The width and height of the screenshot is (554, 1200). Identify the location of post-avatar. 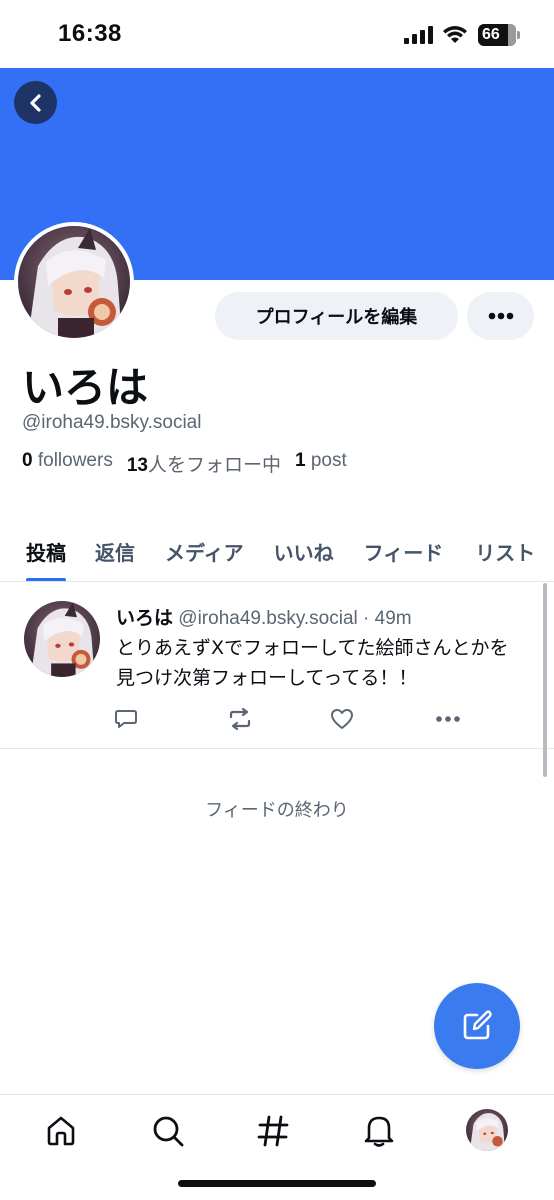
(62, 639).